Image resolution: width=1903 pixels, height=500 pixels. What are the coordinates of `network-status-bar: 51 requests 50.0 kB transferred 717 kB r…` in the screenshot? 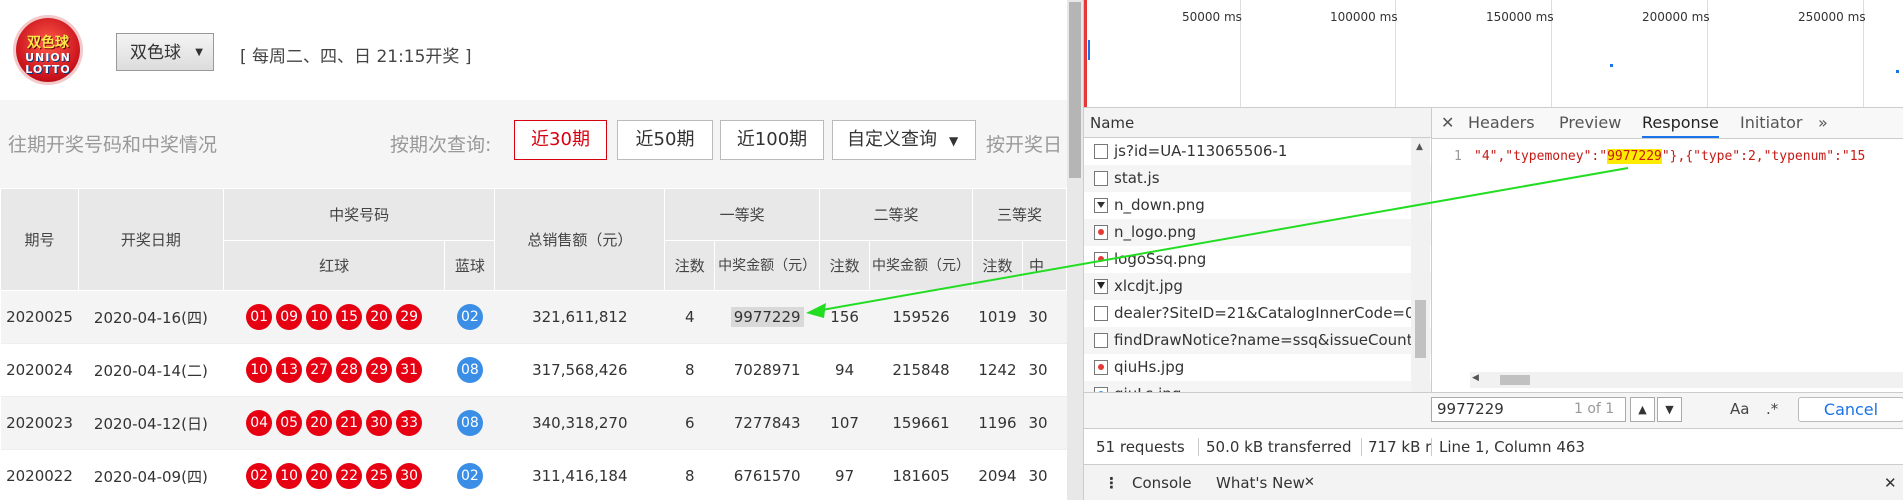 It's located at (1493, 446).